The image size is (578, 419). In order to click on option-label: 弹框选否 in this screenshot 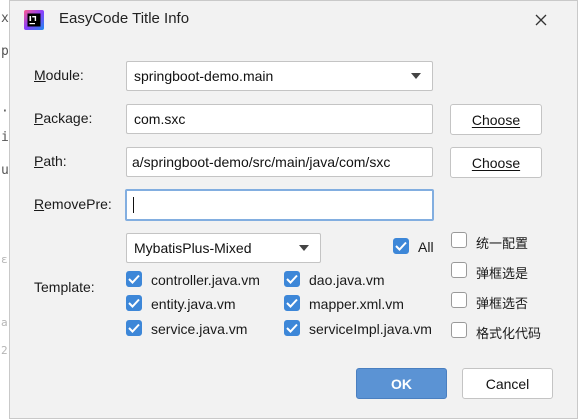, I will do `click(502, 303)`.